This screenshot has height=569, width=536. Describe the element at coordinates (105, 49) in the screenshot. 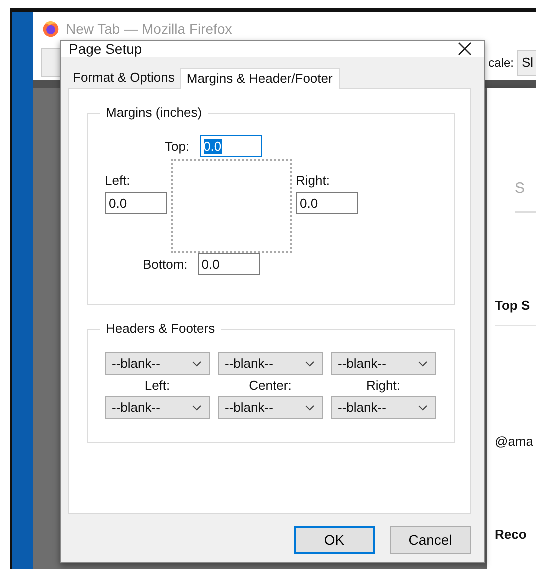

I see `dialog-title: Page Setup` at that location.